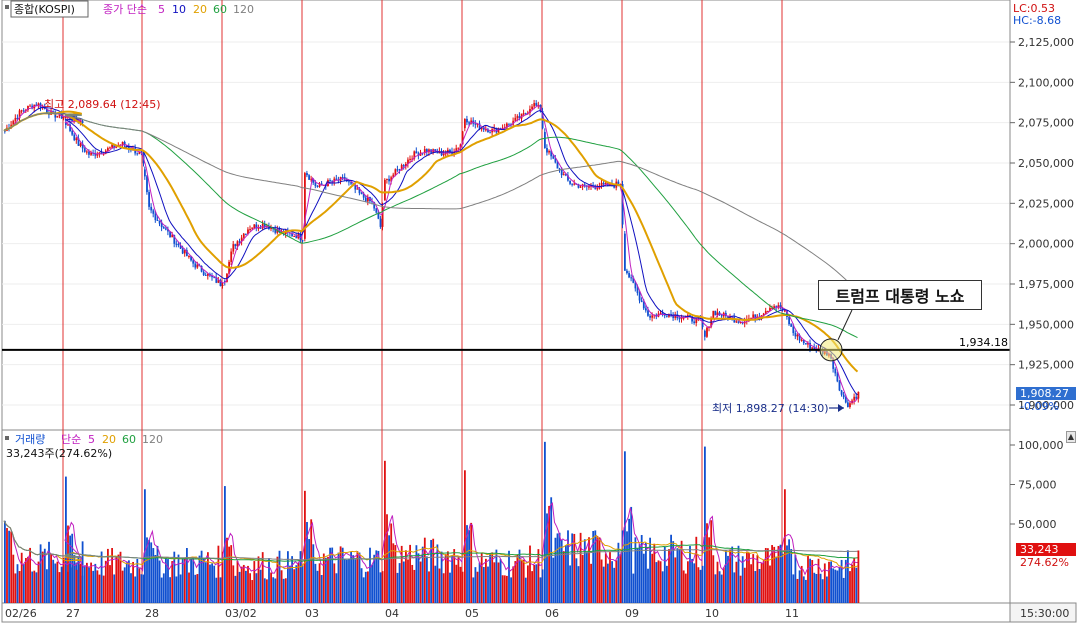  Describe the element at coordinates (243, 9) in the screenshot. I see `legend-price-ma120: 120` at that location.